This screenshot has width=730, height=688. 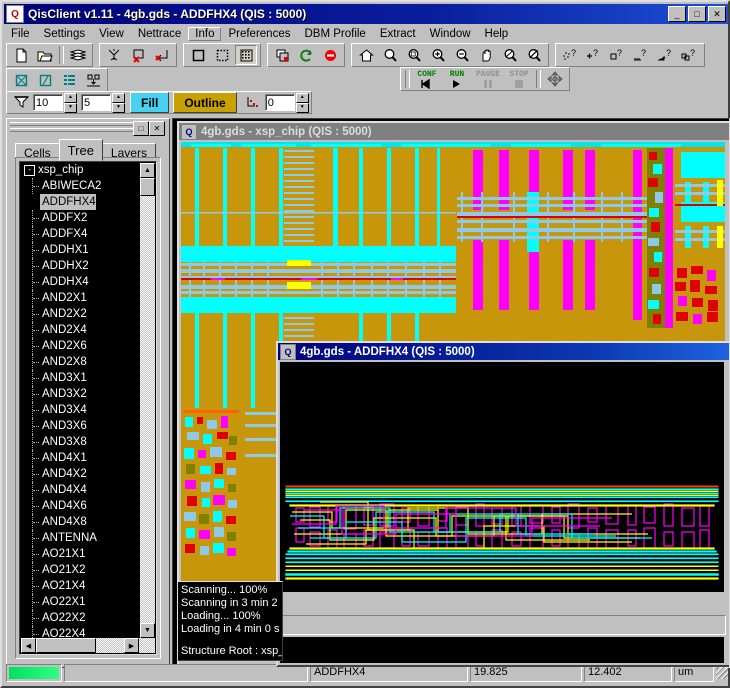 I want to click on tree-scroll-left-button: ◀, so click(x=28, y=645).